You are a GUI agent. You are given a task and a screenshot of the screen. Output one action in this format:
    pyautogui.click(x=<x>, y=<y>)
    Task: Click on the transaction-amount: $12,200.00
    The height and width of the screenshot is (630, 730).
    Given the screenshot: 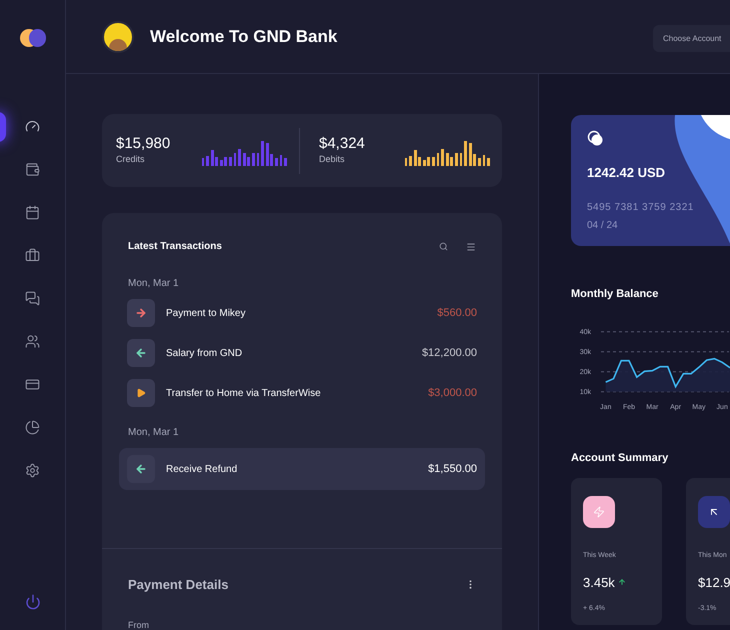 What is the action you would take?
    pyautogui.click(x=449, y=353)
    